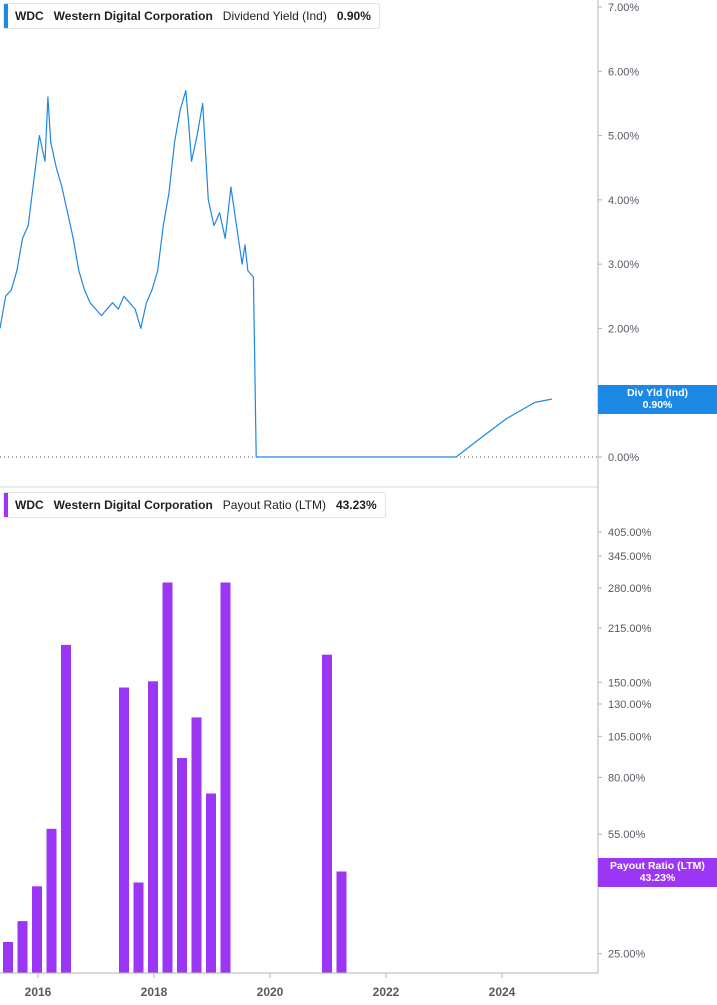 This screenshot has height=1005, width=717. Describe the element at coordinates (627, 955) in the screenshot. I see `y-tick-label: 25.00%` at that location.